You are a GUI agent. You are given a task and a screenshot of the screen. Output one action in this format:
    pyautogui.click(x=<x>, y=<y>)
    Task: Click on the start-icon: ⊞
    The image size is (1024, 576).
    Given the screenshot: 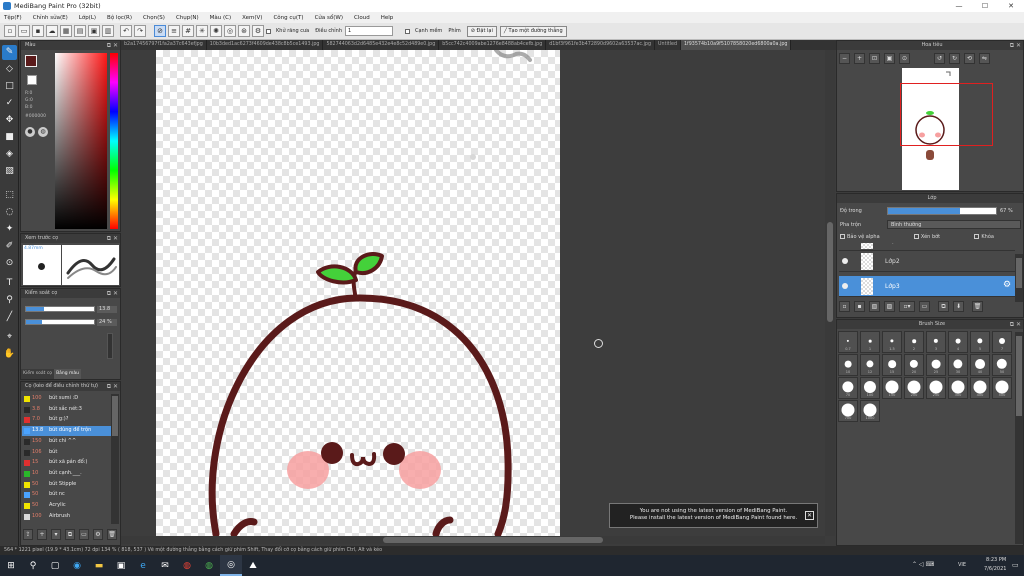 What is the action you would take?
    pyautogui.click(x=11, y=565)
    